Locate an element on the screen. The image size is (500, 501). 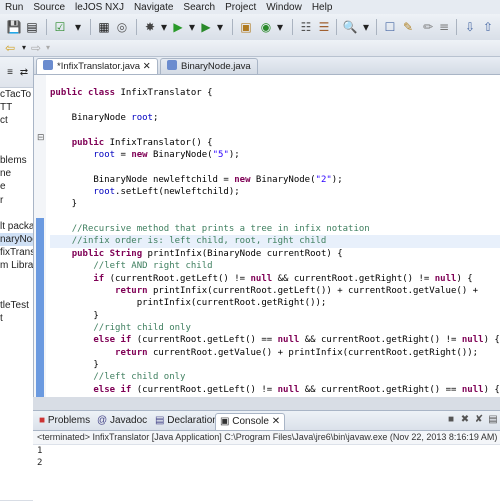
tab-declaration: ▤ Declaration is located at coordinates (186, 421).